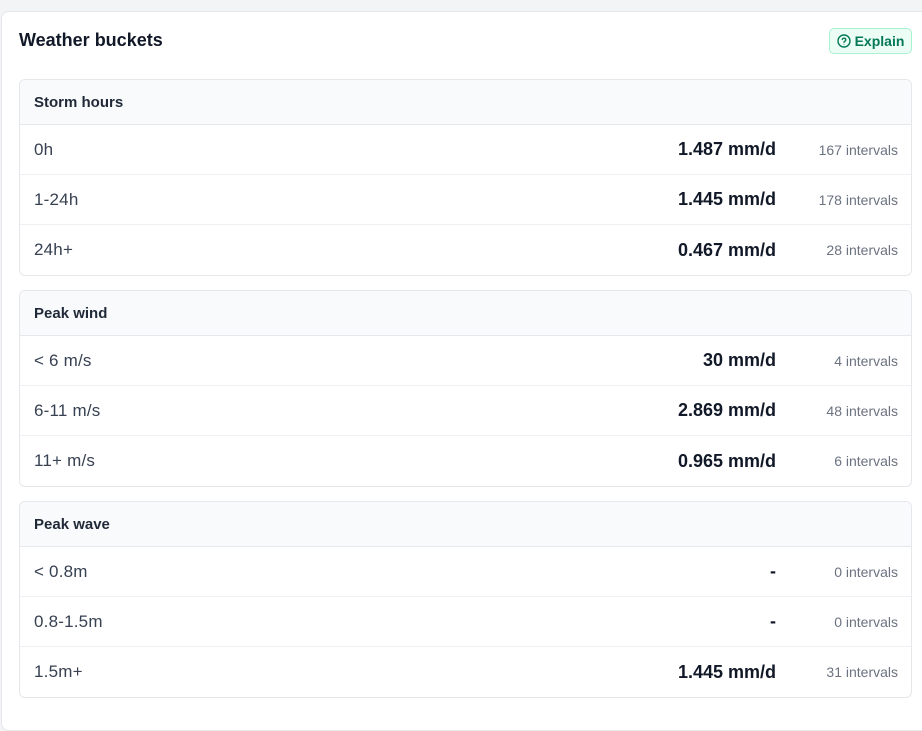  Describe the element at coordinates (858, 199) in the screenshot. I see `bucket-count: 178 intervals` at that location.